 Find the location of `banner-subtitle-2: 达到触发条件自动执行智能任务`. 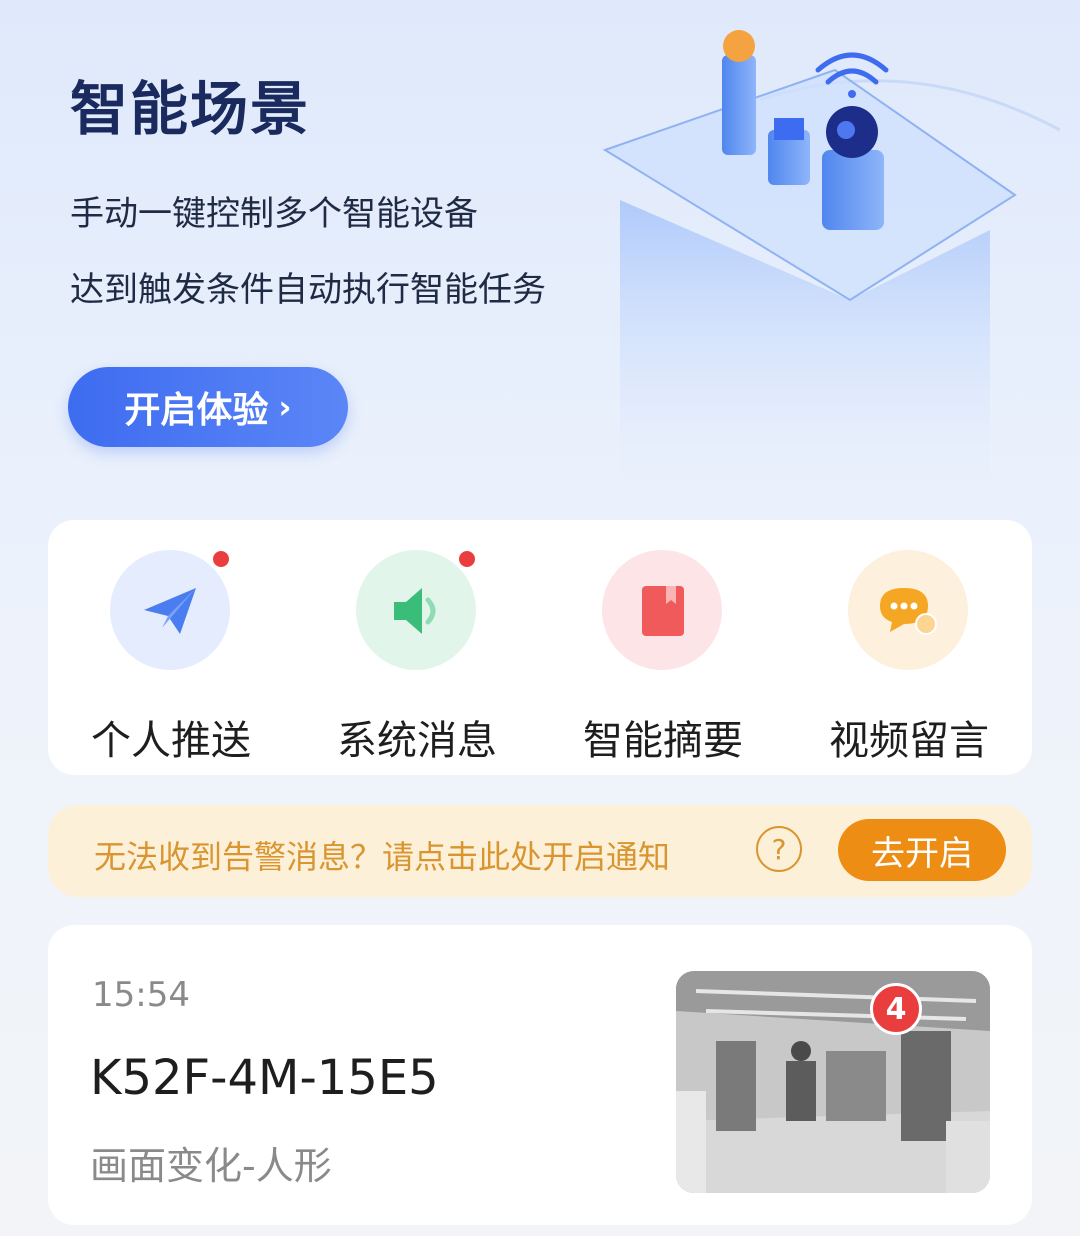

banner-subtitle-2: 达到触发条件自动执行智能任务 is located at coordinates (308, 290).